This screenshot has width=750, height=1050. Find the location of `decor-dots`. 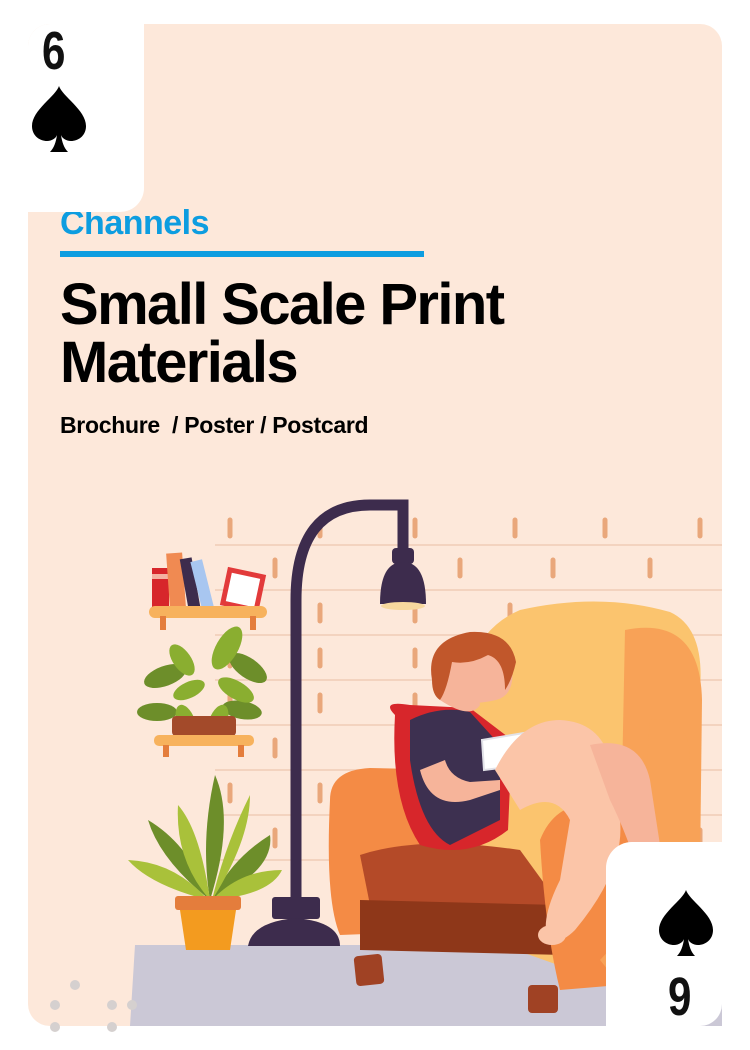

decor-dots is located at coordinates (93, 1006).